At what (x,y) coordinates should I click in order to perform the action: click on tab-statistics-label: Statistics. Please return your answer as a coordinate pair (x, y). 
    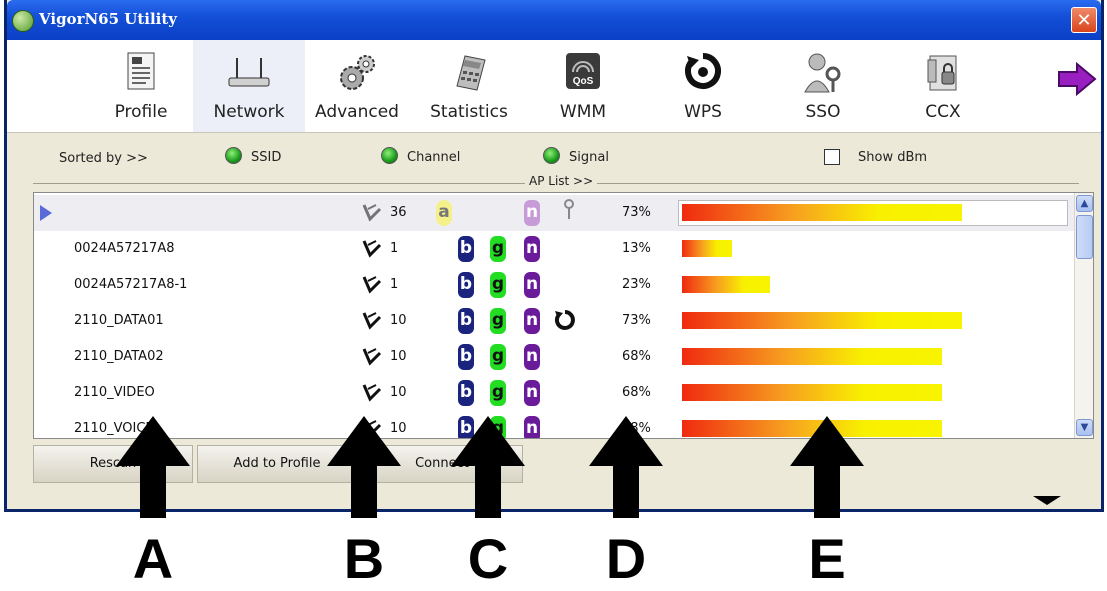
    Looking at the image, I should click on (469, 112).